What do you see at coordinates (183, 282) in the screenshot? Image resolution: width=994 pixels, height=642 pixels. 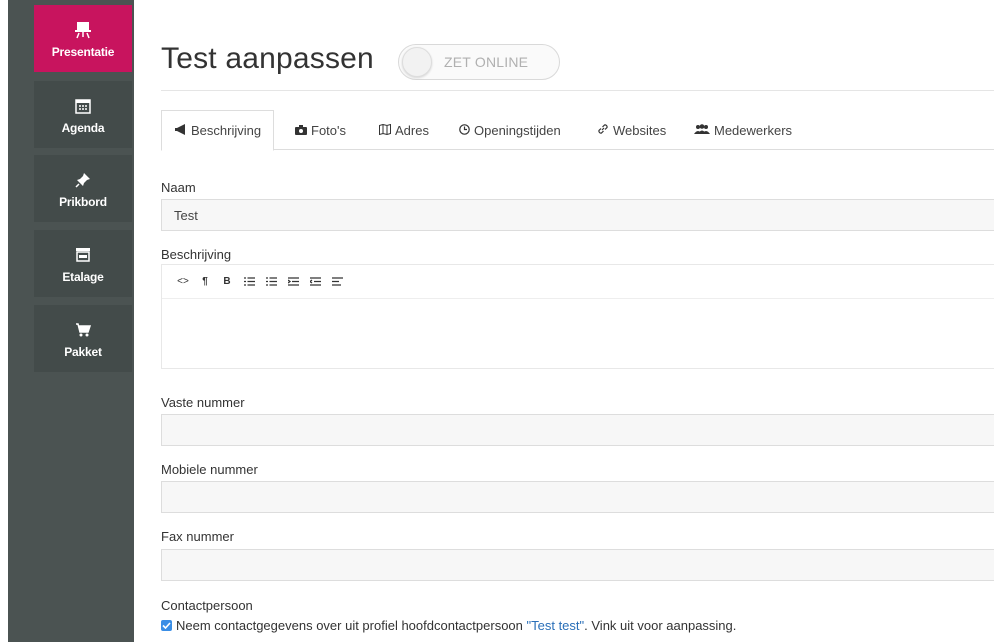 I see `code-view-button: <>` at bounding box center [183, 282].